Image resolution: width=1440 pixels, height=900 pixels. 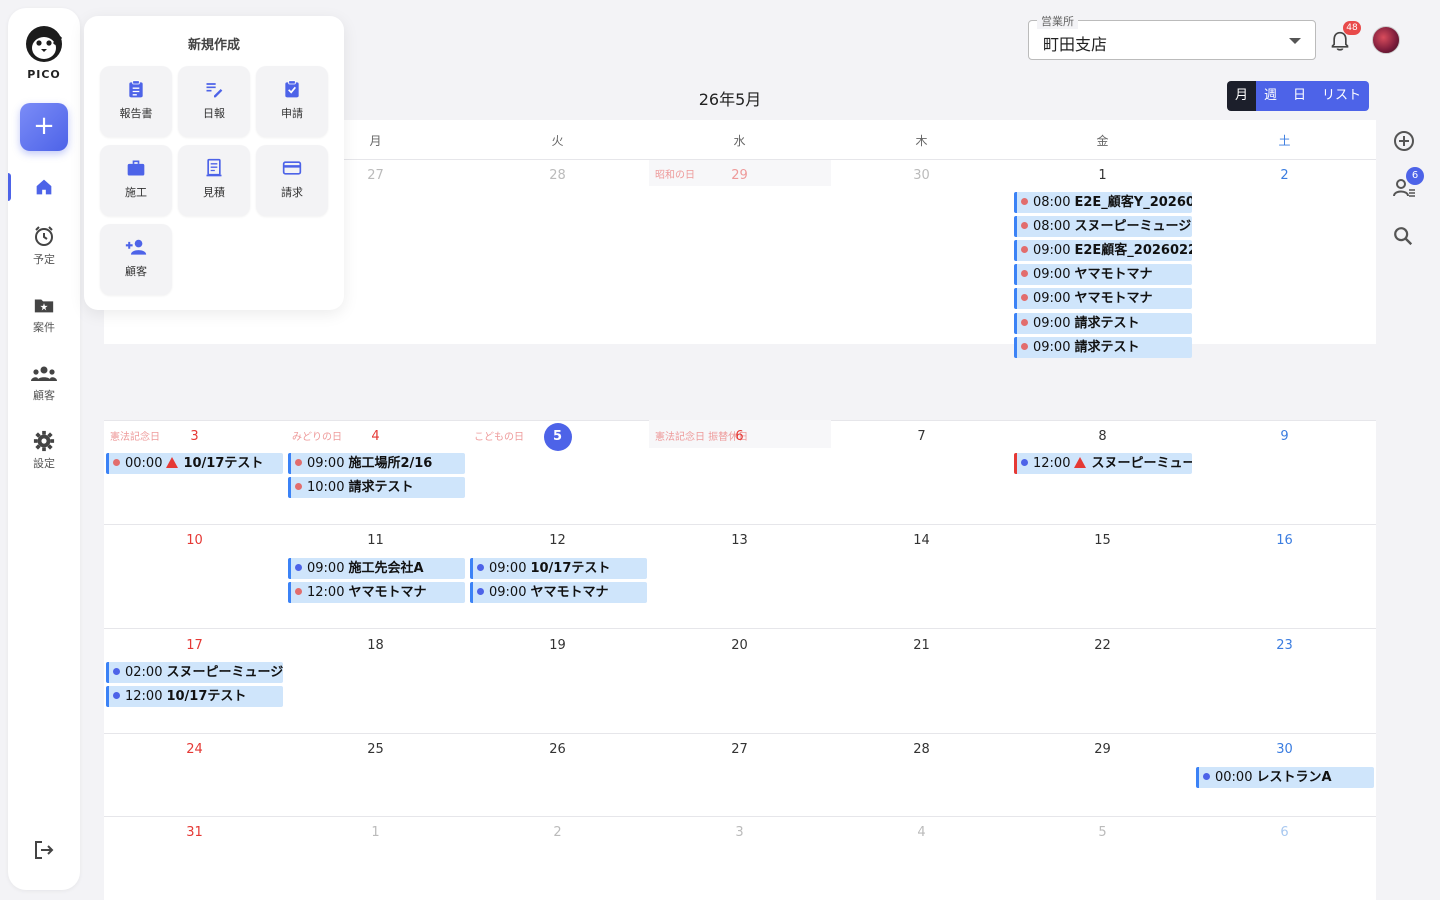 What do you see at coordinates (1415, 176) in the screenshot?
I see `staff-count-badge: 6` at bounding box center [1415, 176].